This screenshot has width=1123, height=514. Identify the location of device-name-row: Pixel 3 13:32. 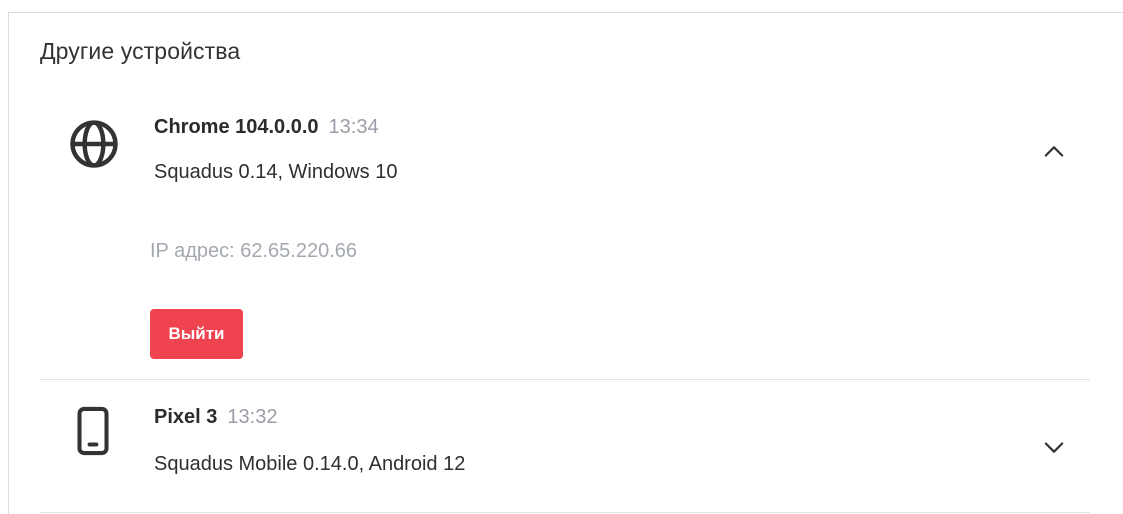
(215, 417).